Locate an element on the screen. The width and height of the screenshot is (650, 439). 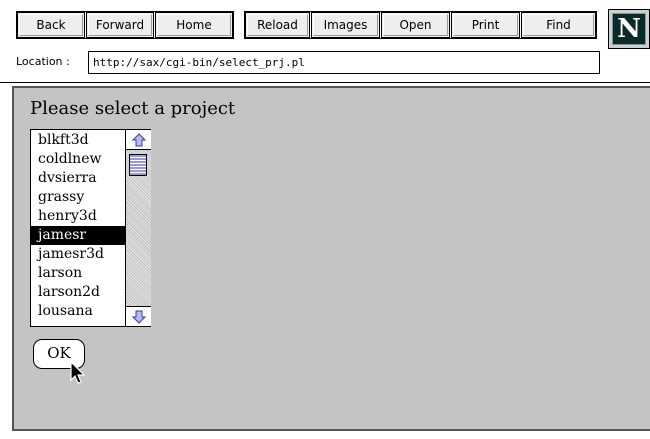
list-item: blkft3d is located at coordinates (78, 140).